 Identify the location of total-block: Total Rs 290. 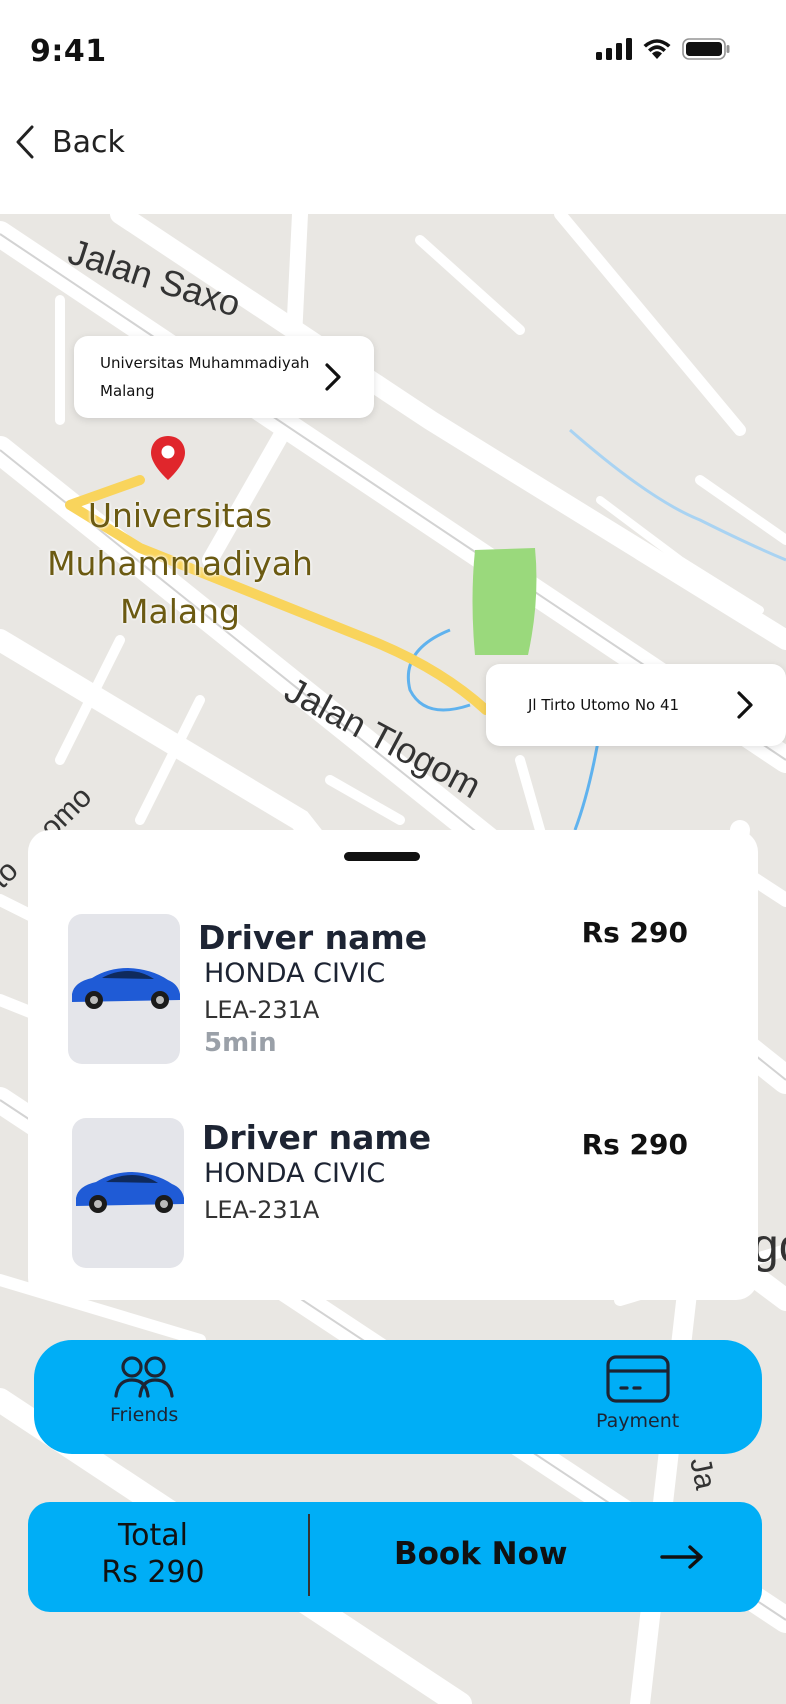
(153, 1555).